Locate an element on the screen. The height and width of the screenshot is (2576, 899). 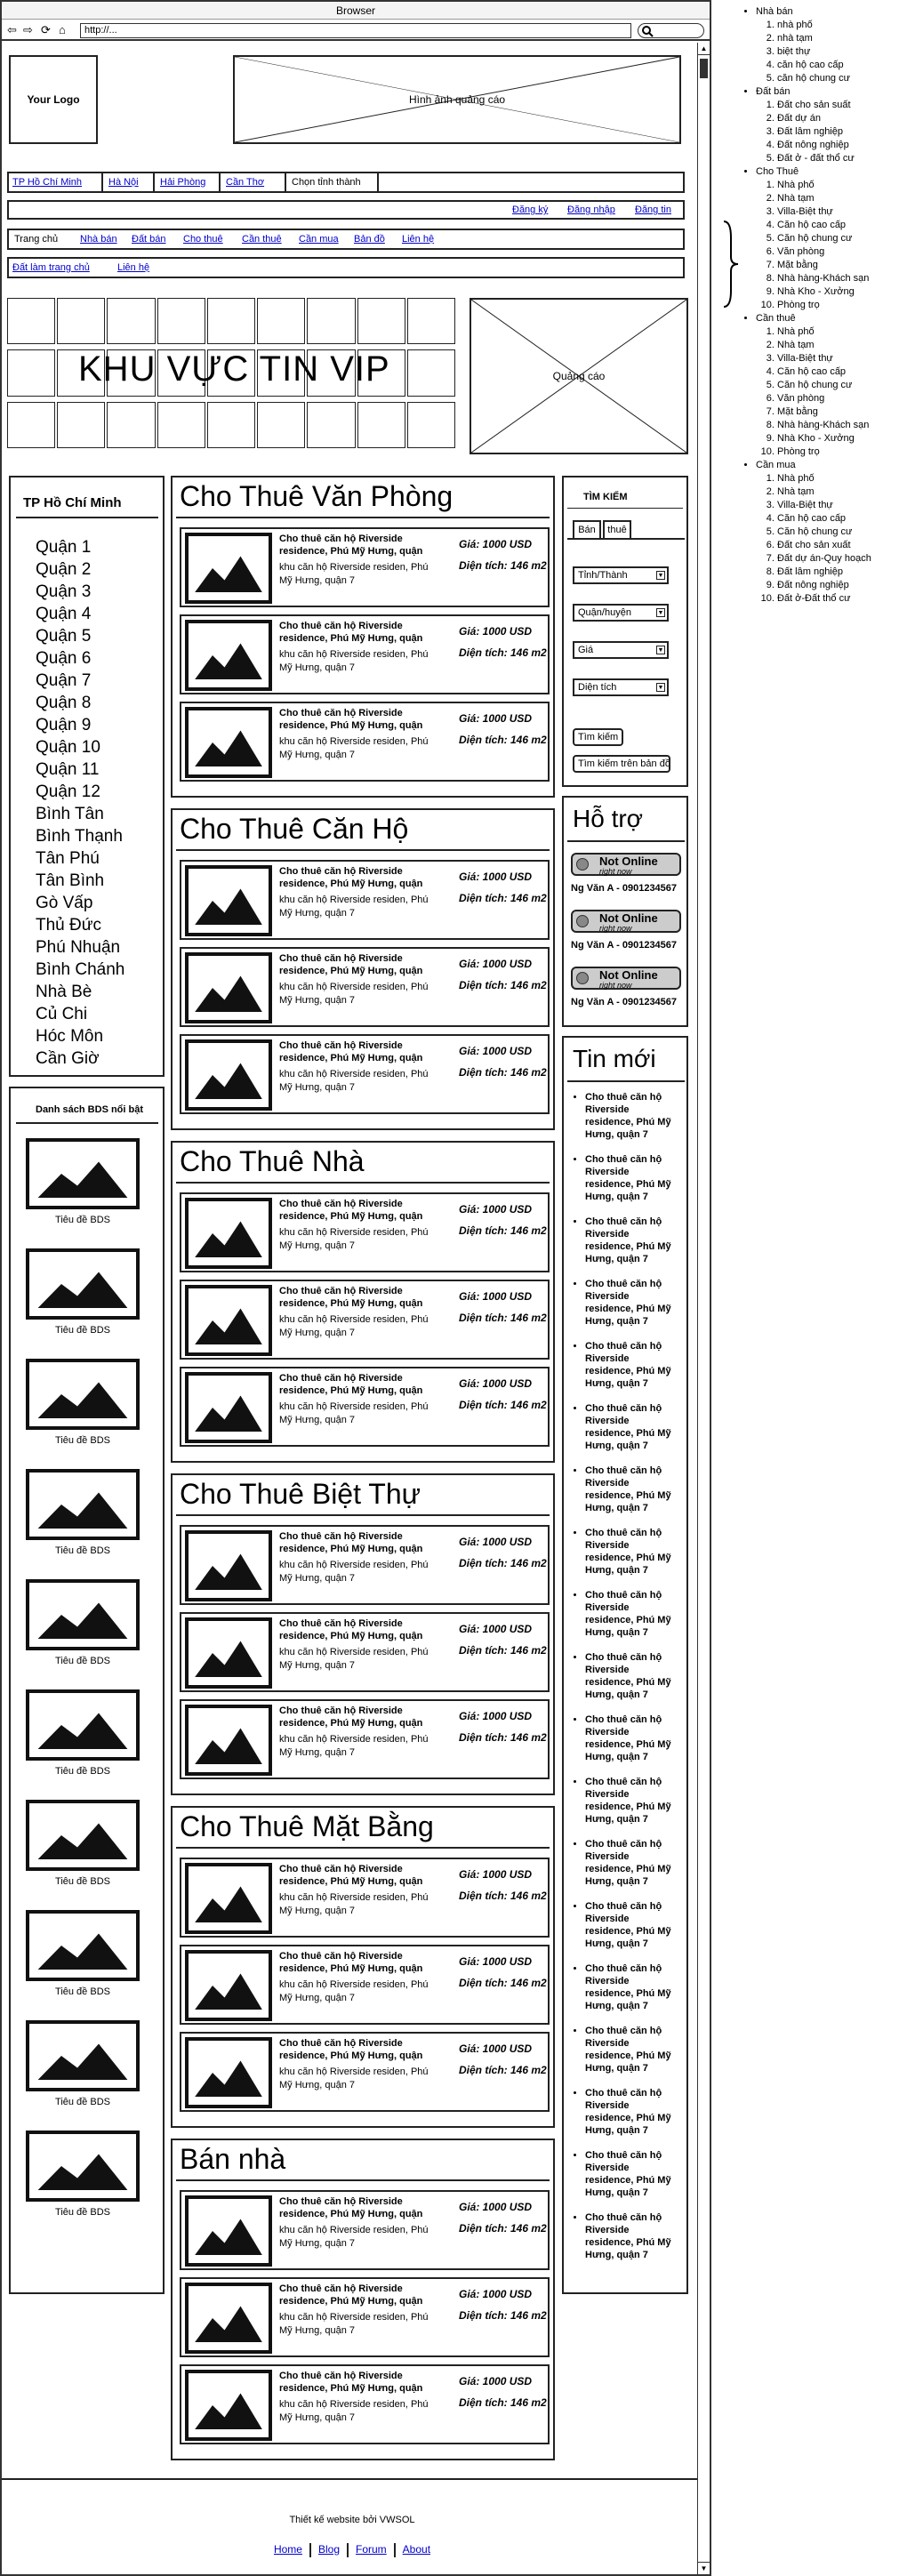
district-link: Quận 12 is located at coordinates (80, 792).